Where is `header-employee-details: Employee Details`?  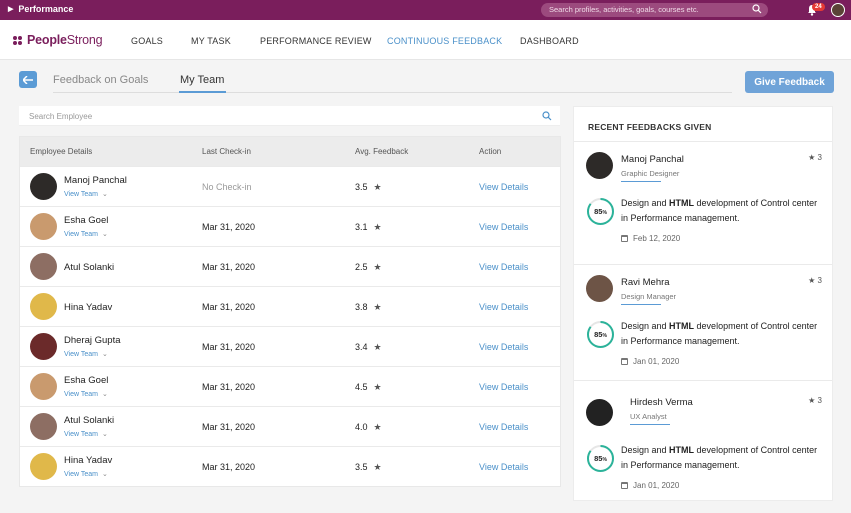
header-employee-details: Employee Details is located at coordinates (61, 151).